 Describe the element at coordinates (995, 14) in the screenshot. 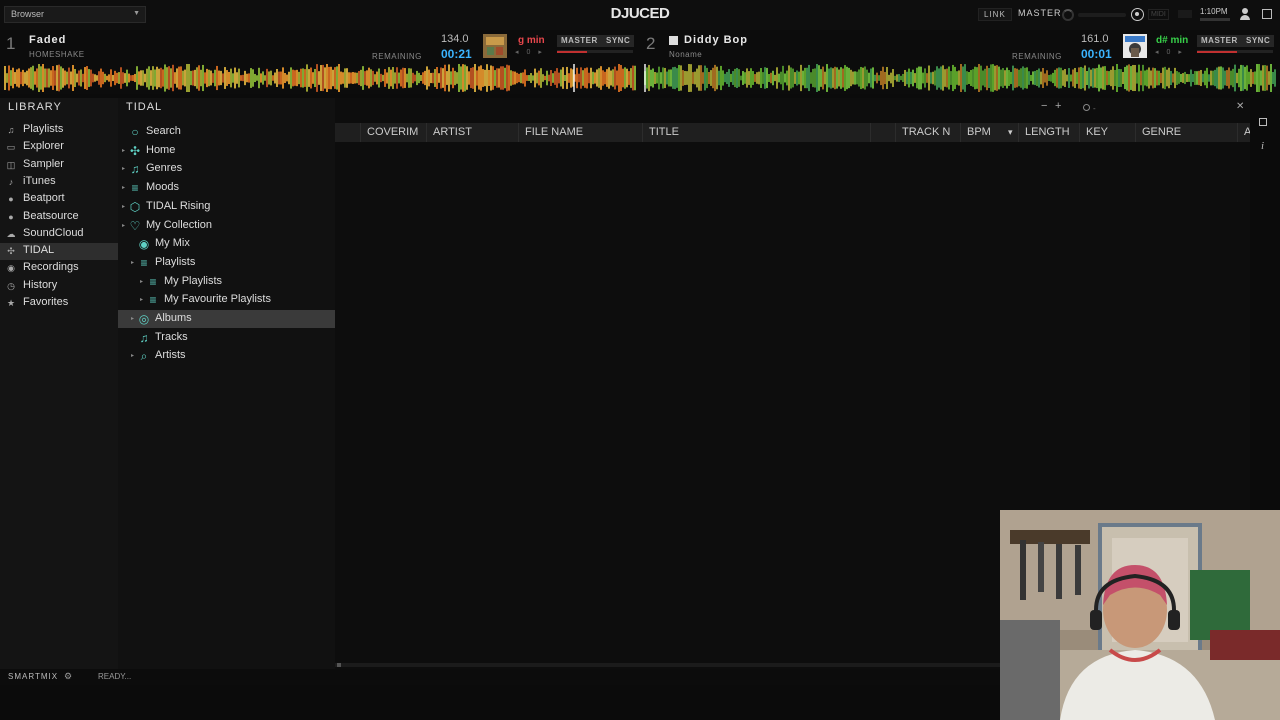

I see `link-button: LINK` at that location.